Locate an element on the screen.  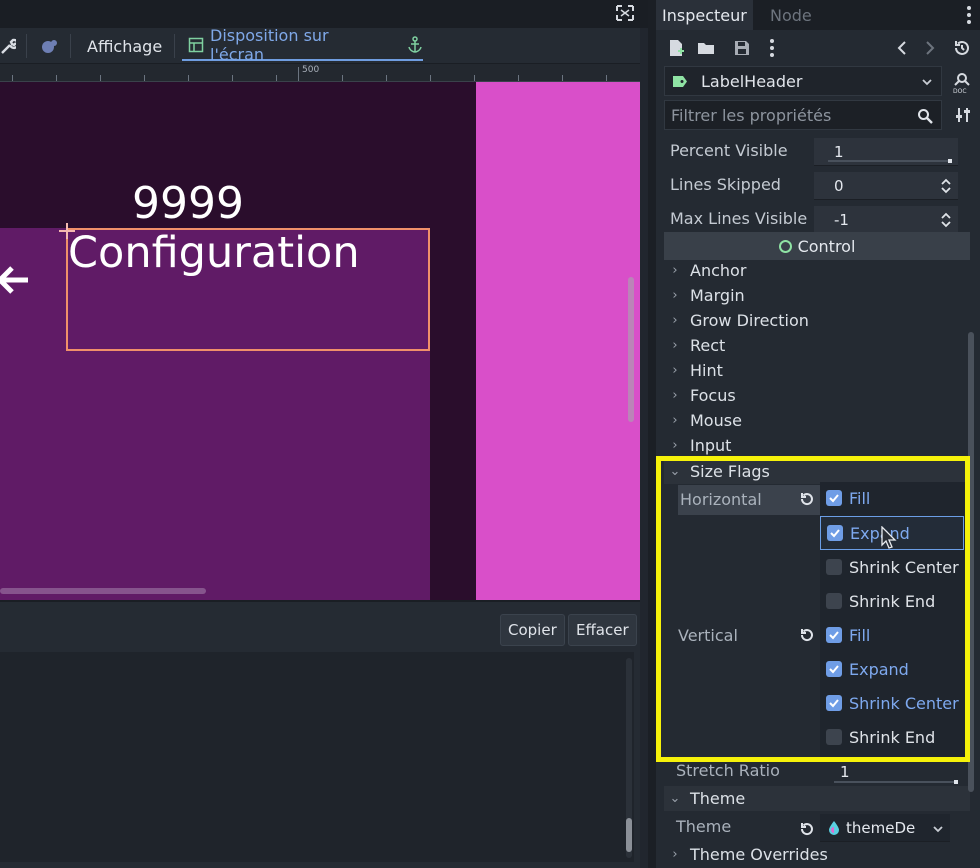
group-margin: › Margin is located at coordinates (817, 295).